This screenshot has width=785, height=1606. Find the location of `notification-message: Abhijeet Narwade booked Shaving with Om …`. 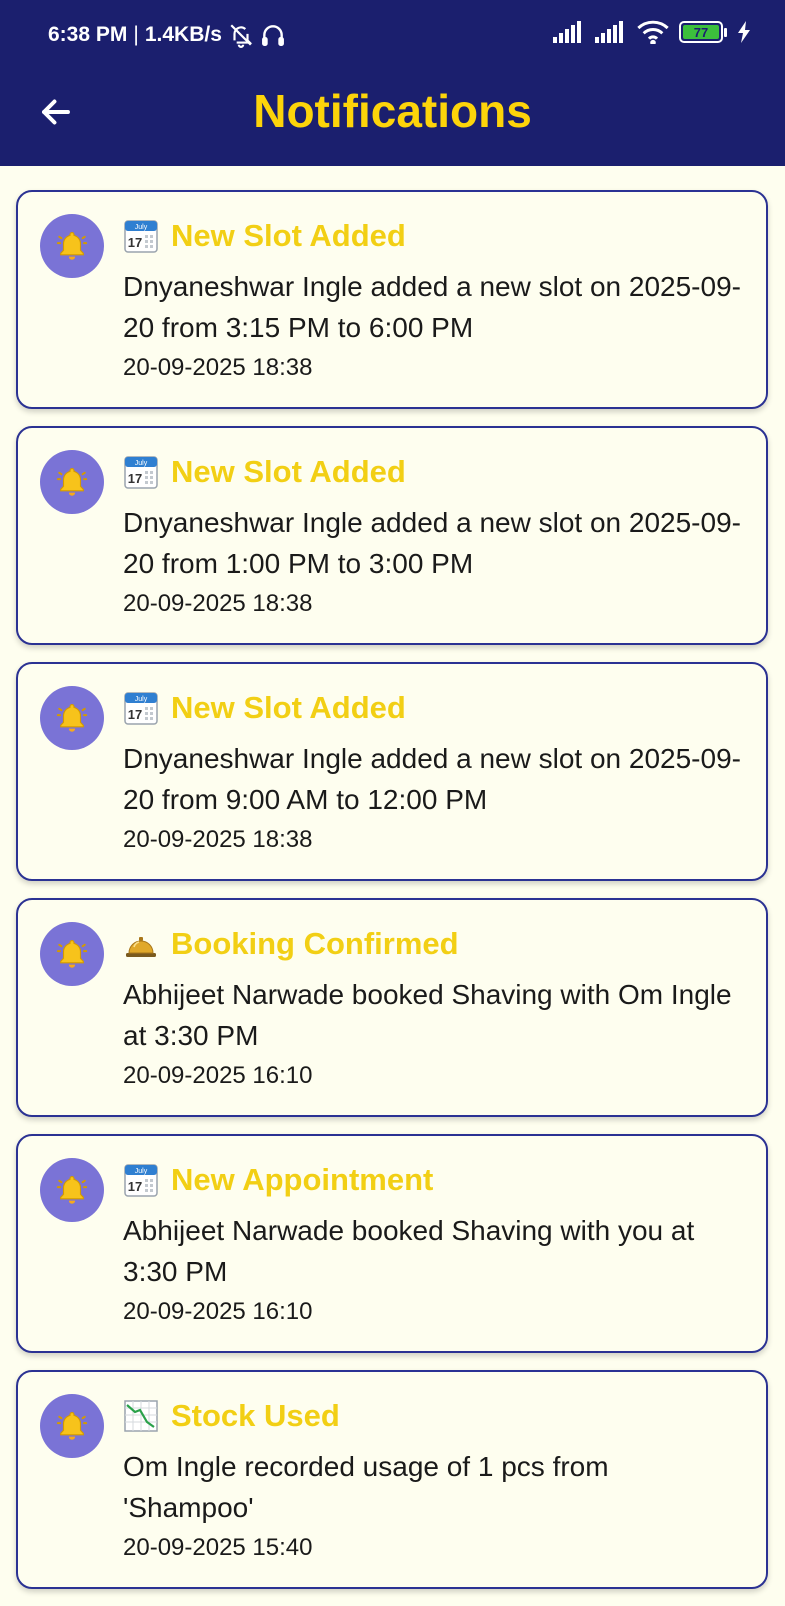

notification-message: Abhijeet Narwade booked Shaving with Om … is located at coordinates (427, 1015).